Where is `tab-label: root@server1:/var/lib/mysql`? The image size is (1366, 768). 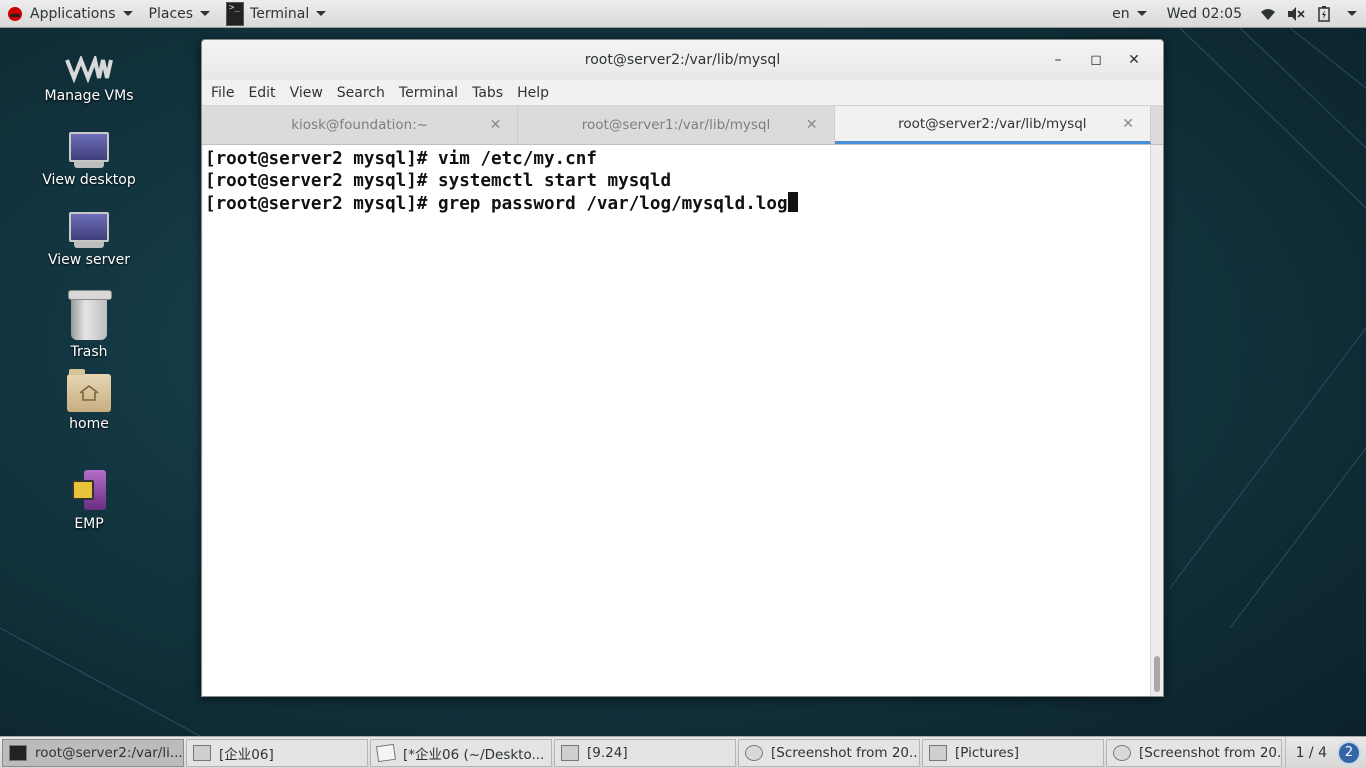 tab-label: root@server1:/var/lib/mysql is located at coordinates (676, 125).